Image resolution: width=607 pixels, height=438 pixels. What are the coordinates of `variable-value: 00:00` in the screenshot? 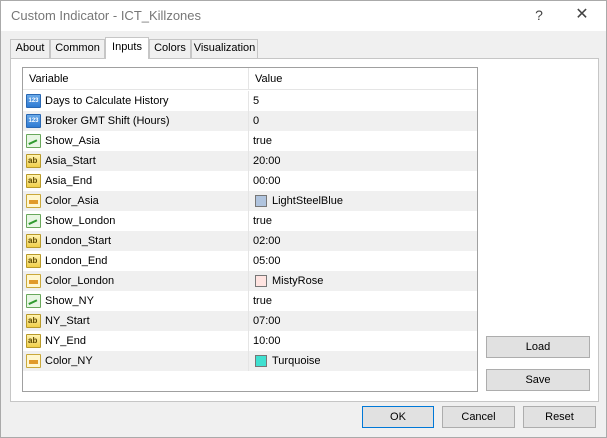 It's located at (267, 181).